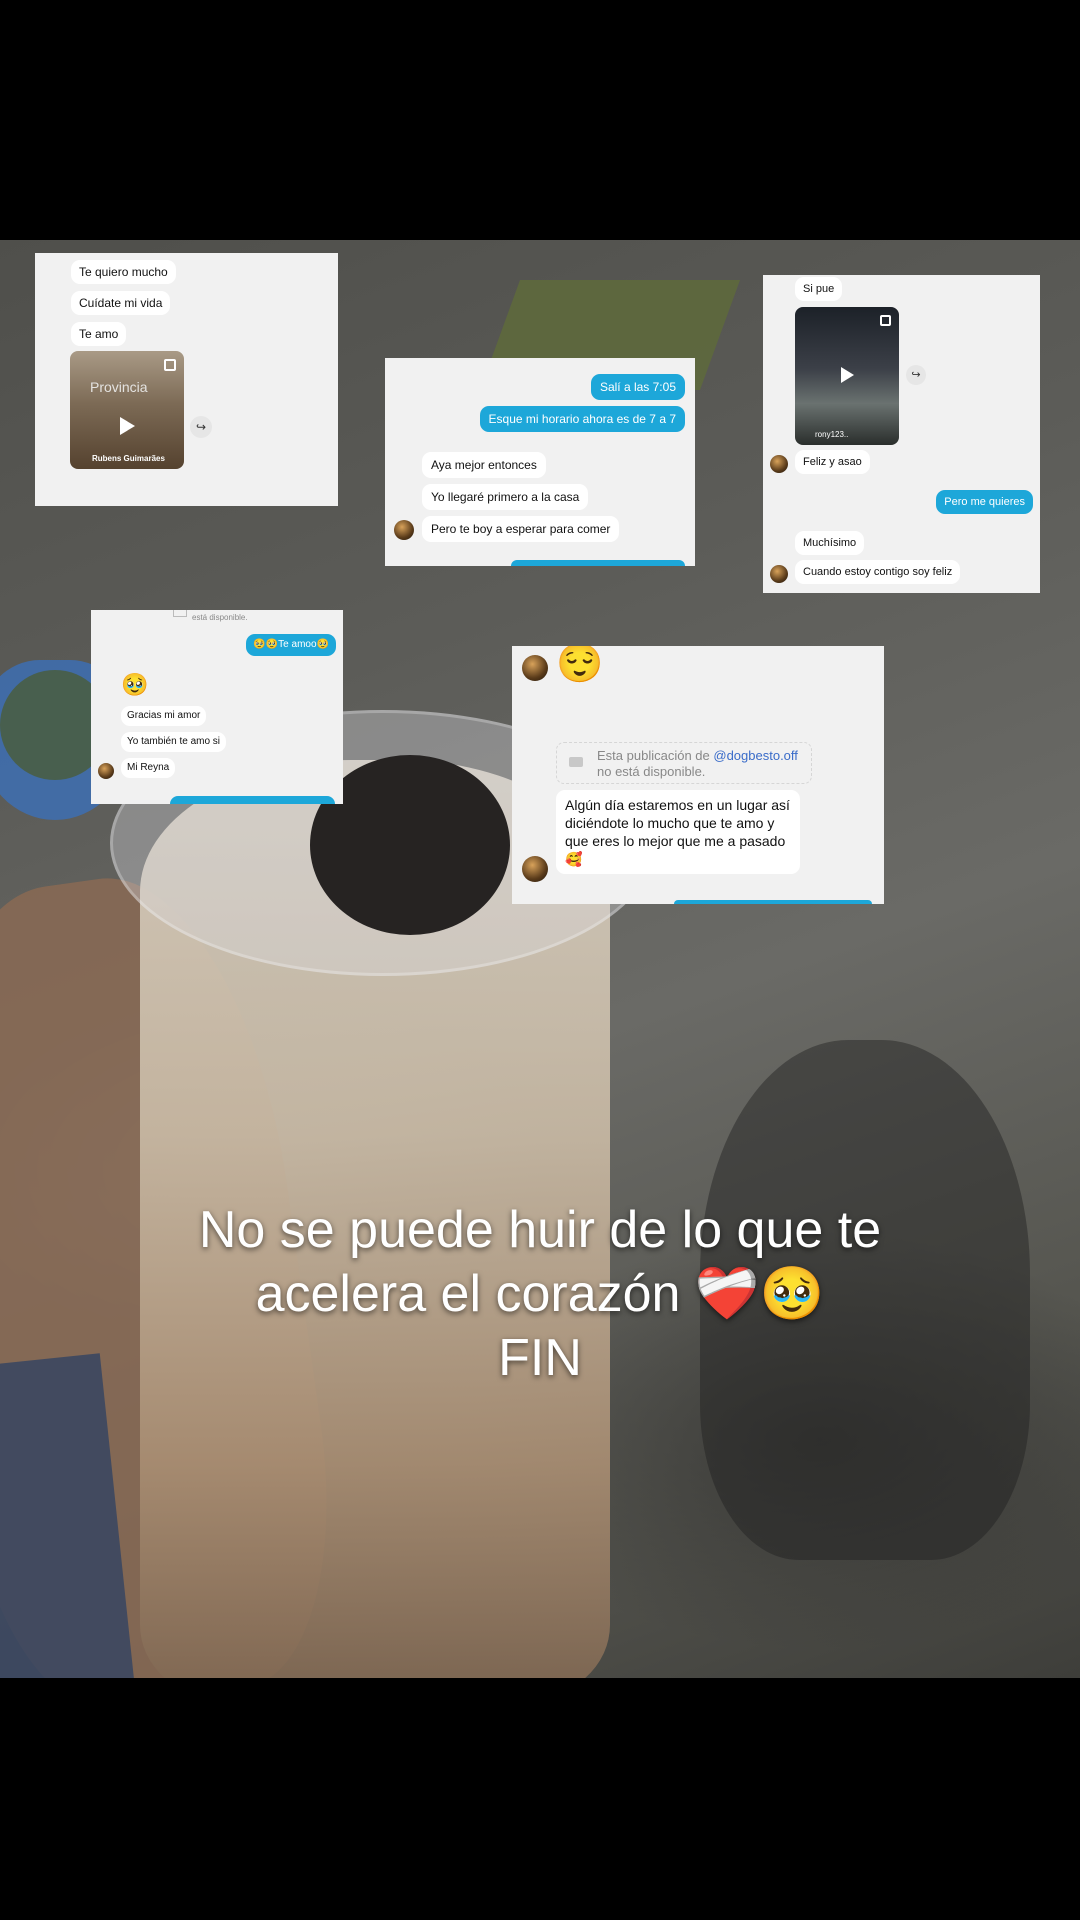  Describe the element at coordinates (164, 716) in the screenshot. I see `received-message: Gracias mi amor` at that location.